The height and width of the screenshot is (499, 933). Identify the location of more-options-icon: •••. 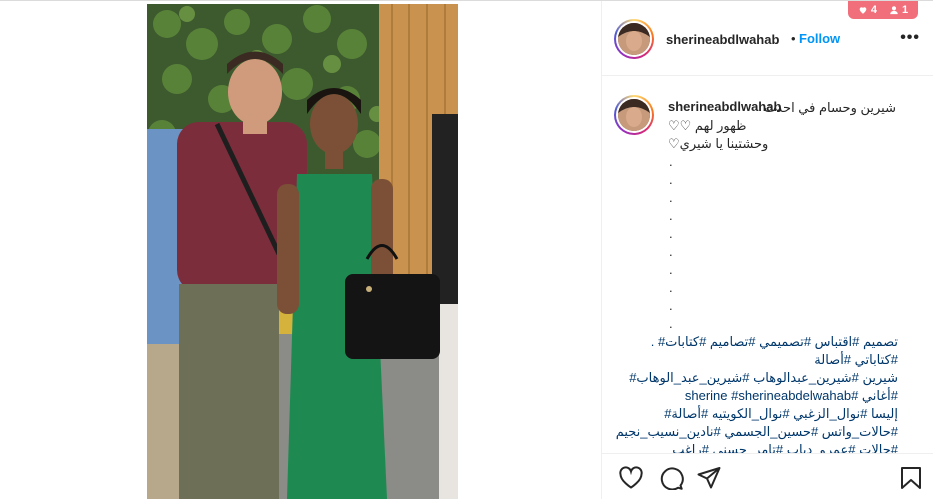
(910, 38).